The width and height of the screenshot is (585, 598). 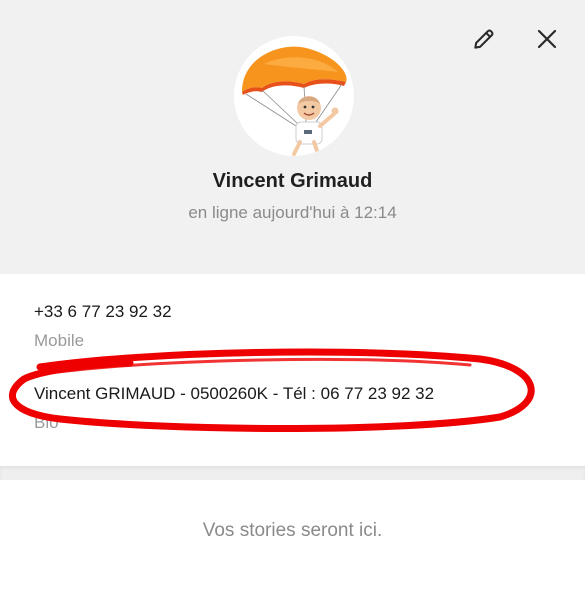 I want to click on parachute-avatar-icon, so click(x=294, y=101).